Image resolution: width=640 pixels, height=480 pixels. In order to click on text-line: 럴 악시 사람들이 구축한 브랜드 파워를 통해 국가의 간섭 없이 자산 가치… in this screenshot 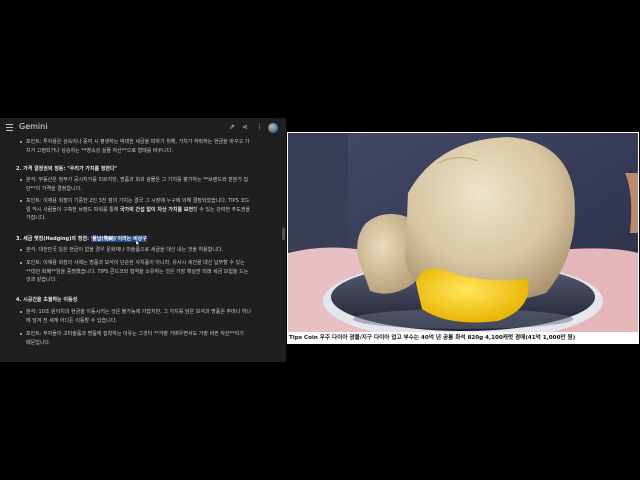, I will do `click(138, 209)`.